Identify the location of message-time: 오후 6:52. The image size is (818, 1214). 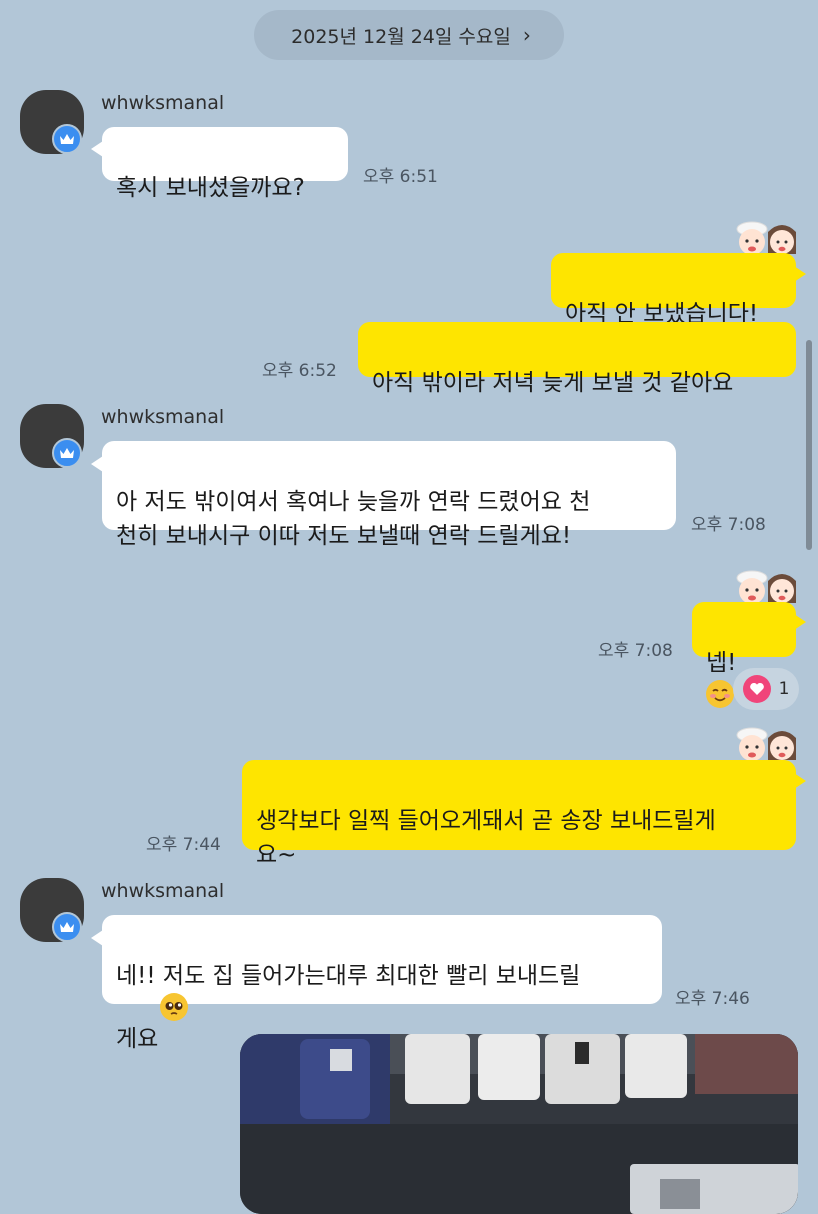
(299, 371).